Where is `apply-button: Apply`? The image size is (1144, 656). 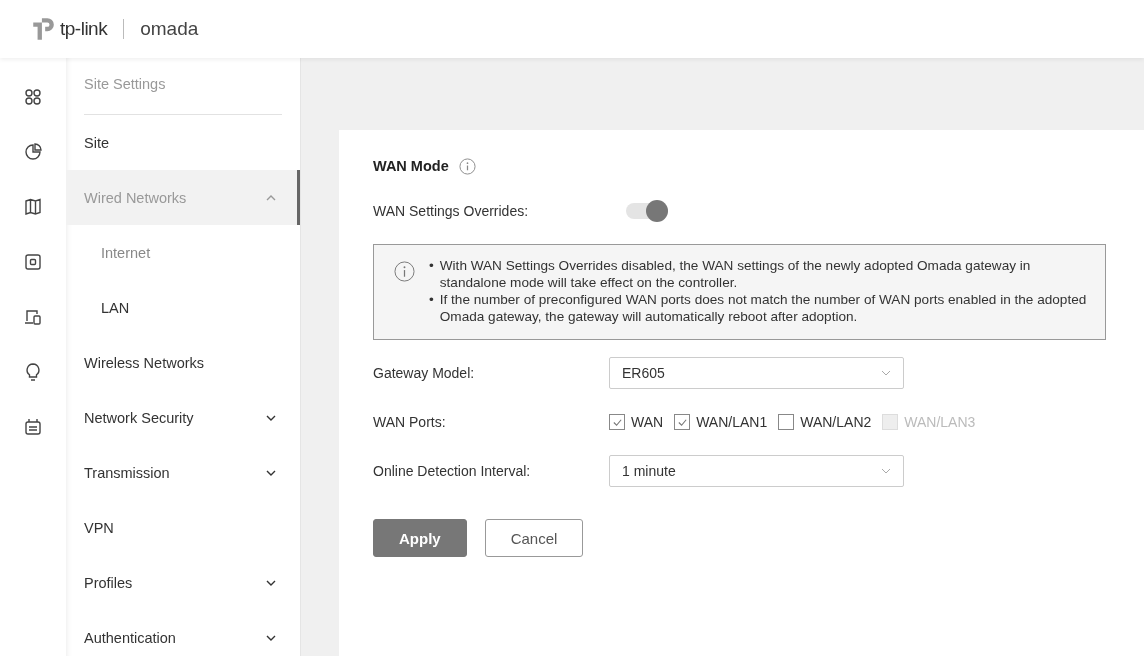
apply-button: Apply is located at coordinates (420, 538).